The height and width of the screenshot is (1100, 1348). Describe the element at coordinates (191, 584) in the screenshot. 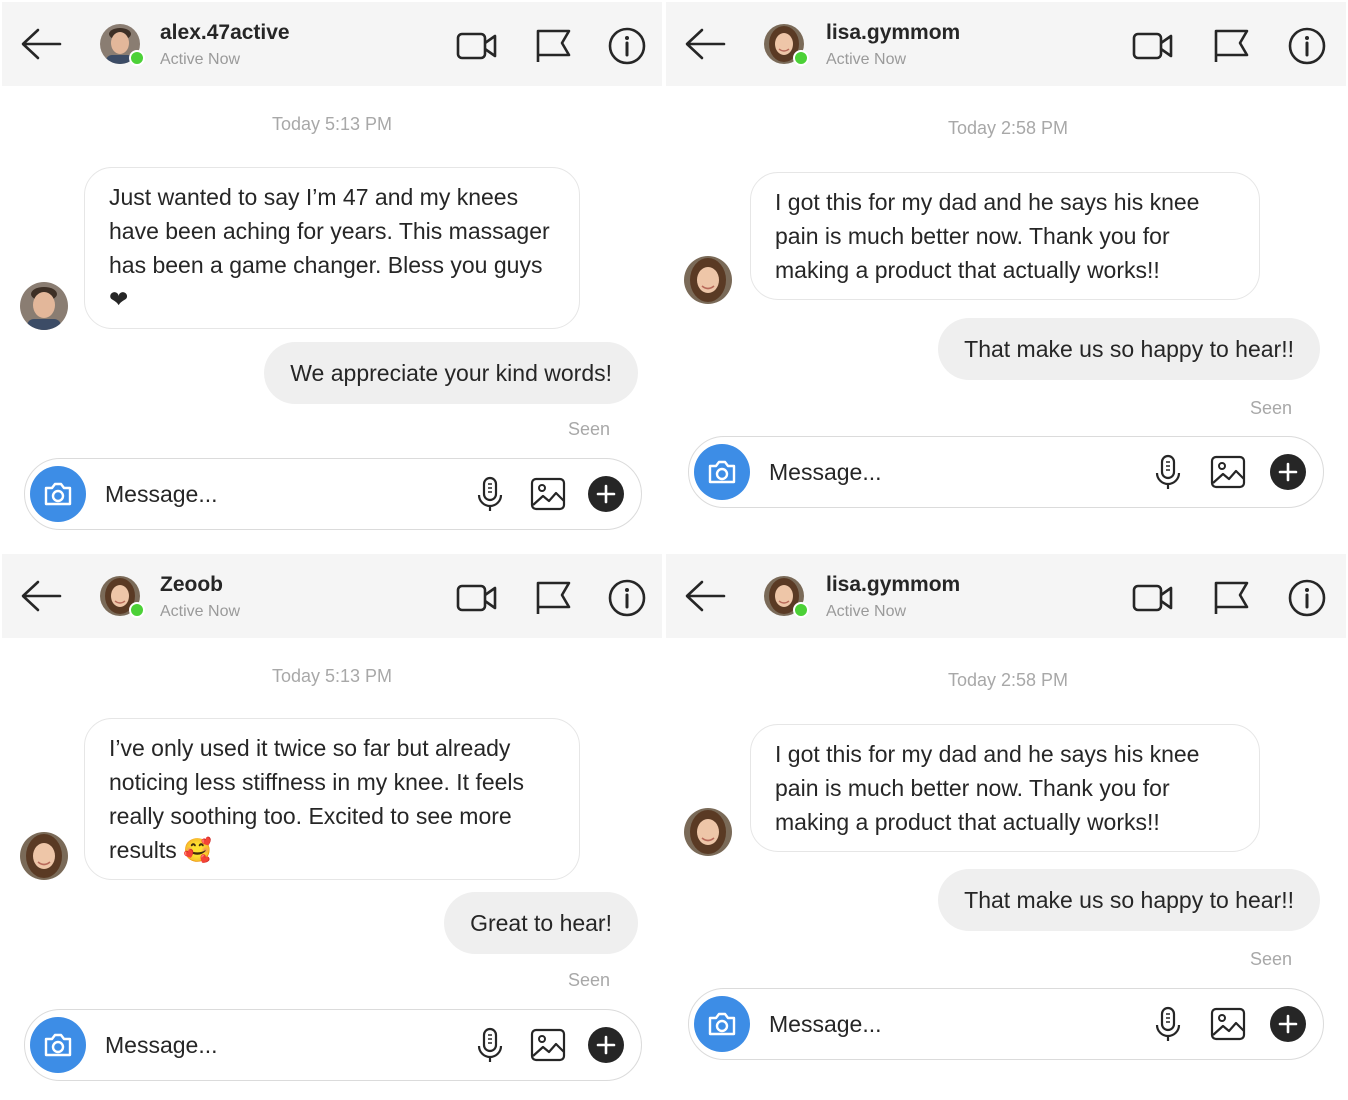

I see `contact-username: Zeoob` at that location.